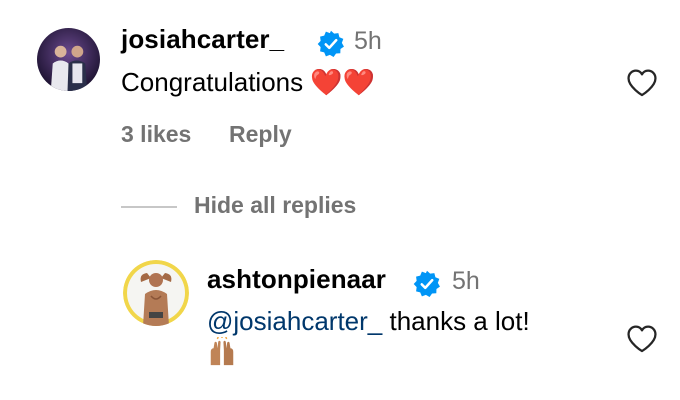 This screenshot has height=400, width=680. I want to click on reply-username: ashtonpienaar, so click(296, 279).